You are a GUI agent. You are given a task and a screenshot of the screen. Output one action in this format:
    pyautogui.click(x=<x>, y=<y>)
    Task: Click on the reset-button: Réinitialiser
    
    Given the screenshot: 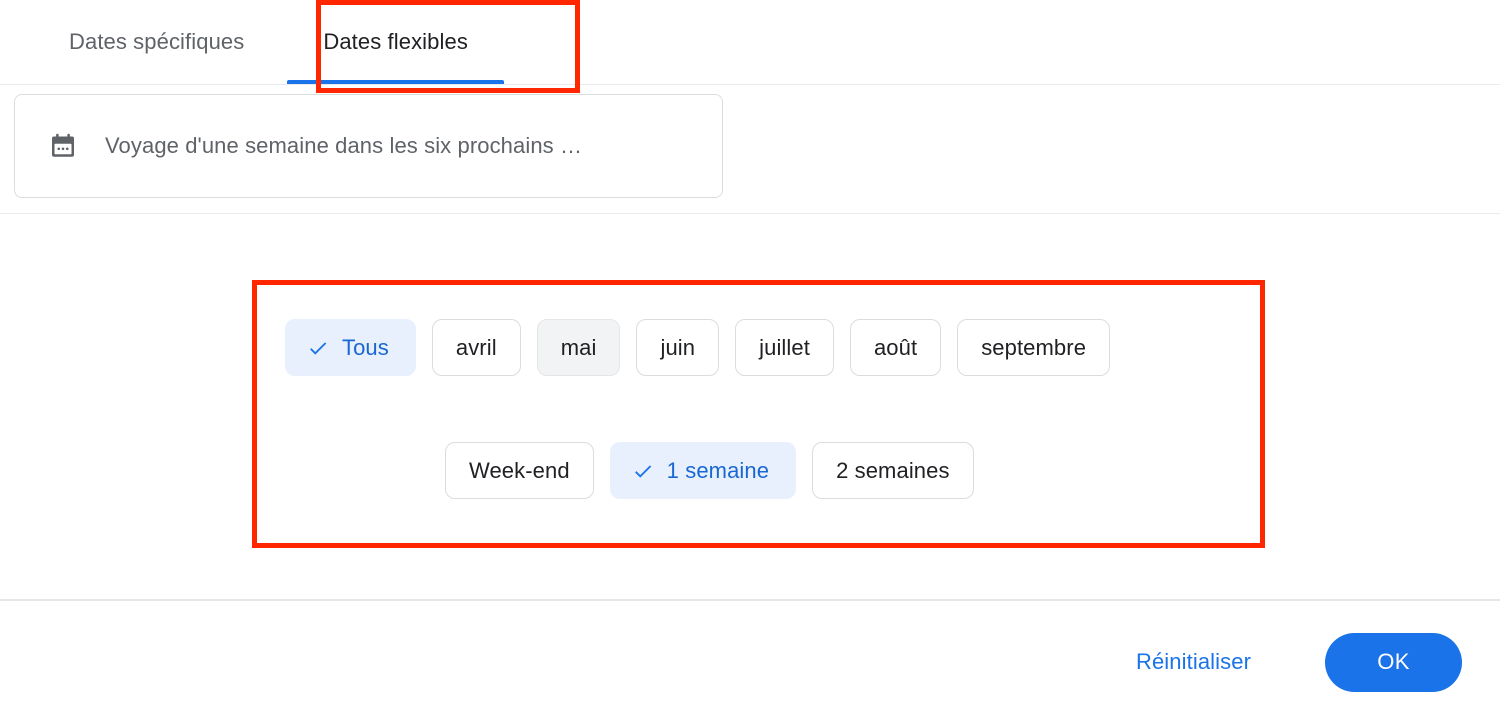 What is the action you would take?
    pyautogui.click(x=1193, y=662)
    